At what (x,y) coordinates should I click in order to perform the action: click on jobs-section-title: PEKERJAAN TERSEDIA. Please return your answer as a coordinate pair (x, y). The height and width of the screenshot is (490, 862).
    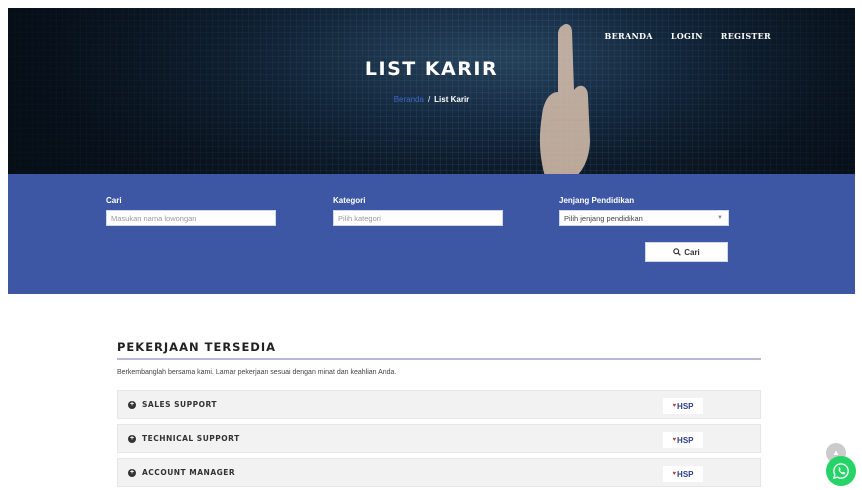
    Looking at the image, I should click on (197, 347).